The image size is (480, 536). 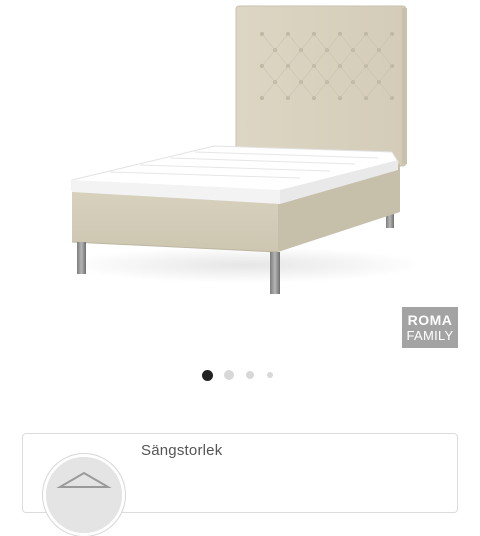 What do you see at coordinates (240, 375) in the screenshot?
I see `carousel-indicators` at bounding box center [240, 375].